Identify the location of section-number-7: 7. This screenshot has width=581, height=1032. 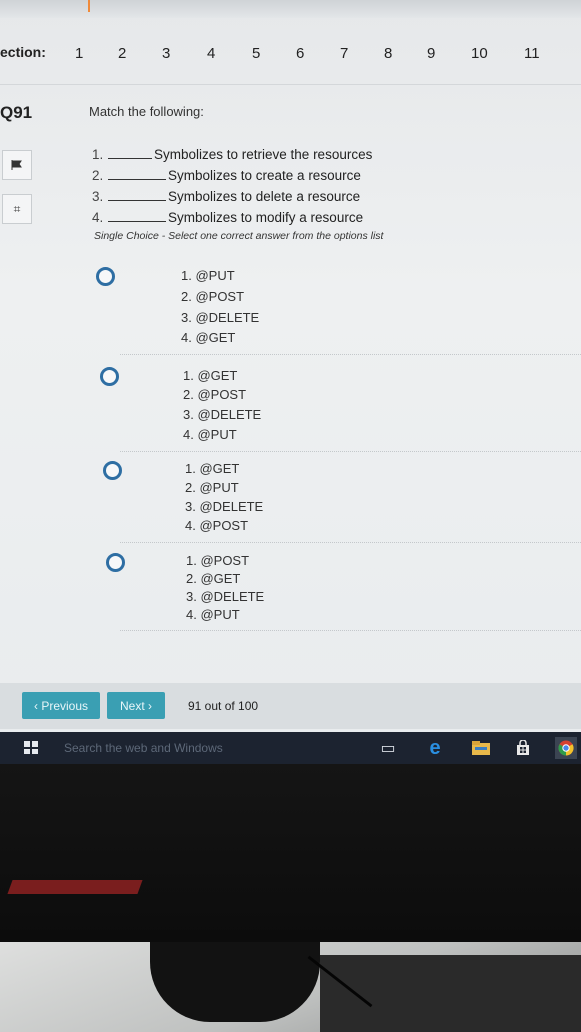
(344, 53).